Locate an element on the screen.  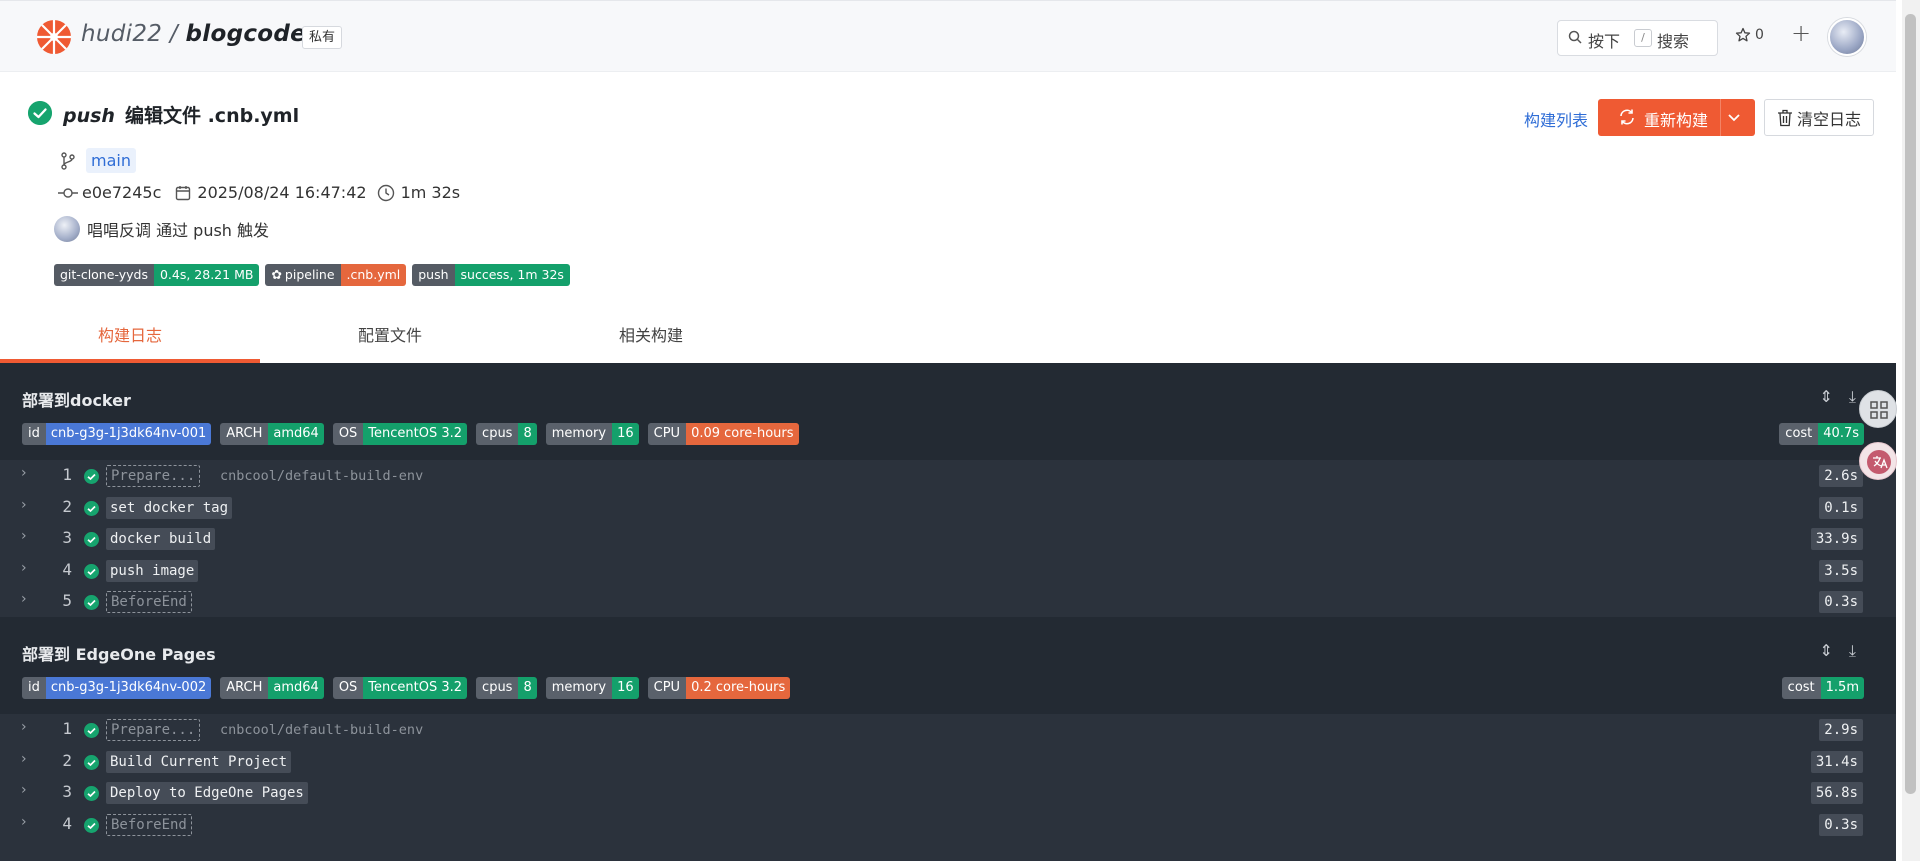
badge-cpus: cpus 8 is located at coordinates (506, 688).